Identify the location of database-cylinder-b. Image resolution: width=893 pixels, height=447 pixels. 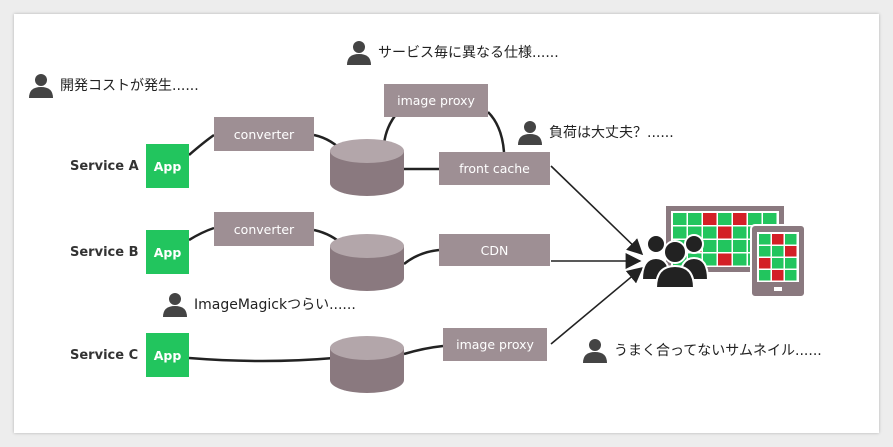
(367, 262).